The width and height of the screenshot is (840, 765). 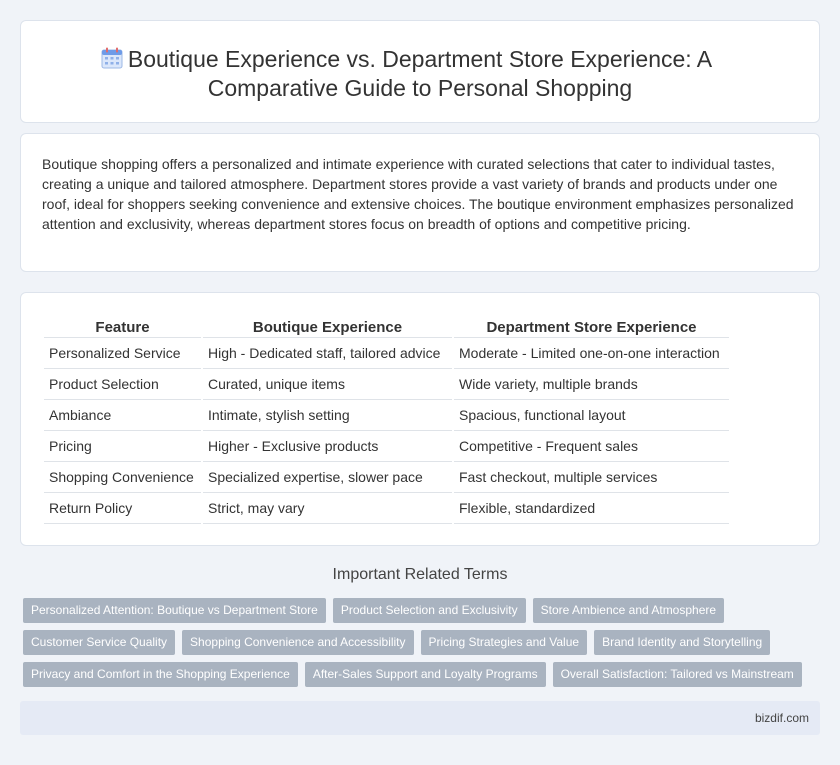 What do you see at coordinates (122, 446) in the screenshot?
I see `table-cell: Pricing` at bounding box center [122, 446].